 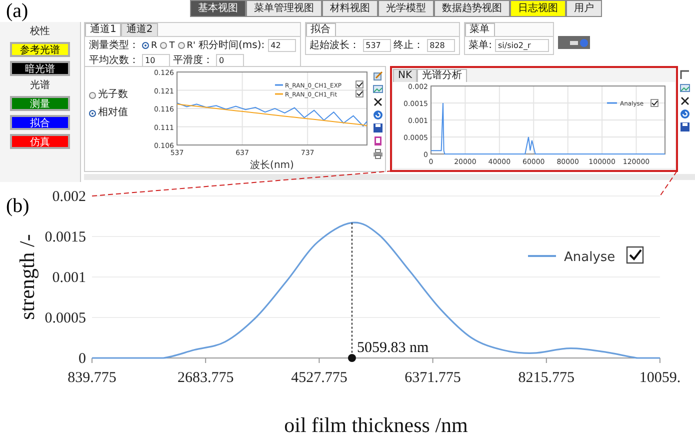 I want to click on figure-label: (a), so click(x=17, y=11).